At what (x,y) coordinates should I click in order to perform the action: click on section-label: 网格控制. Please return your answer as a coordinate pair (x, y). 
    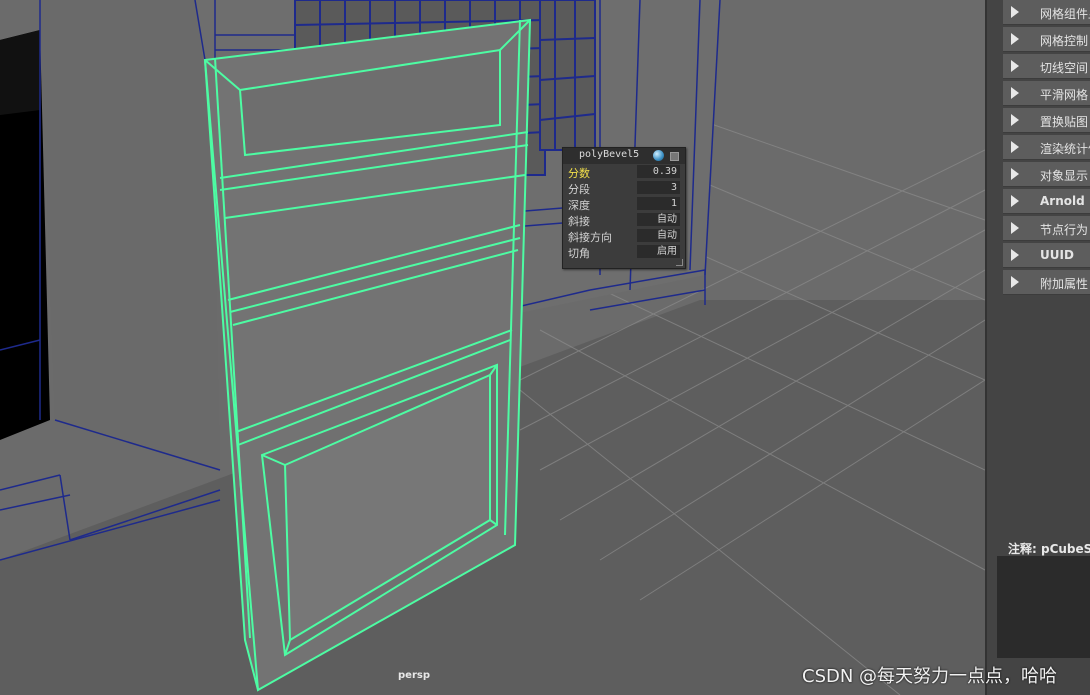
    Looking at the image, I should click on (1064, 41).